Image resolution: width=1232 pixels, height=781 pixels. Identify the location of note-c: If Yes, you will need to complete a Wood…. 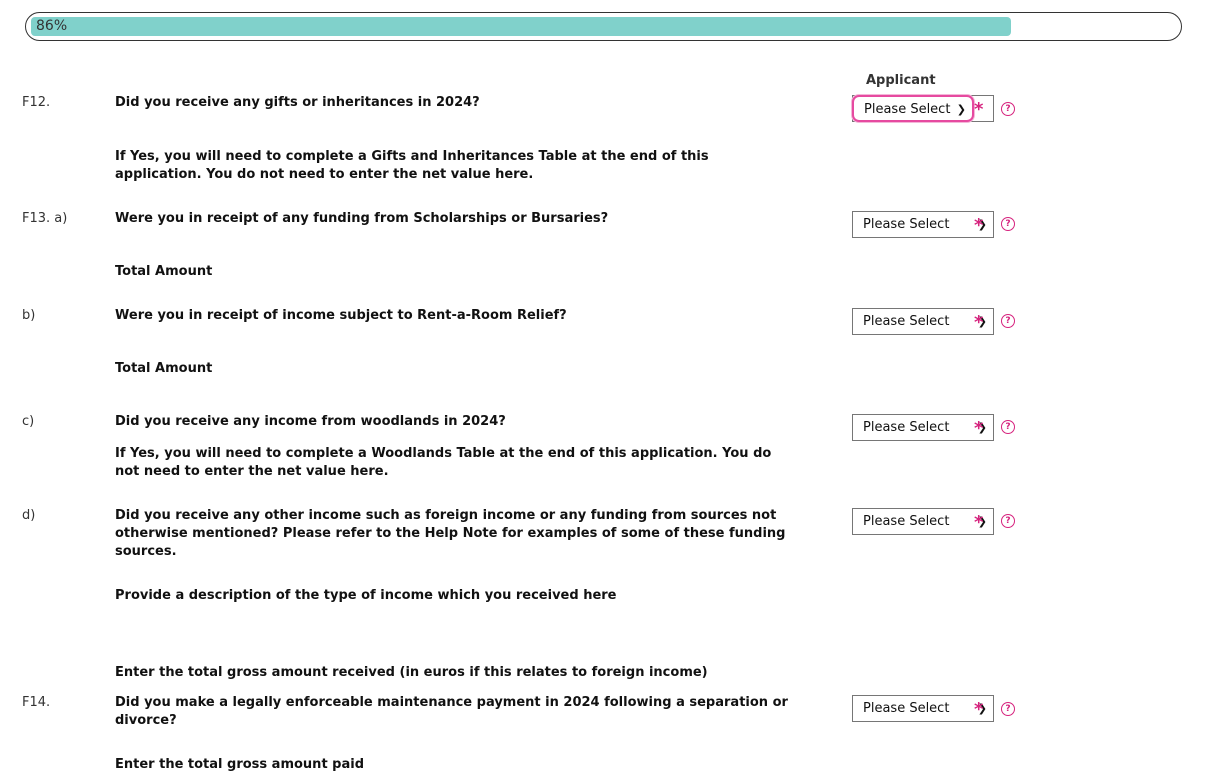
(443, 462).